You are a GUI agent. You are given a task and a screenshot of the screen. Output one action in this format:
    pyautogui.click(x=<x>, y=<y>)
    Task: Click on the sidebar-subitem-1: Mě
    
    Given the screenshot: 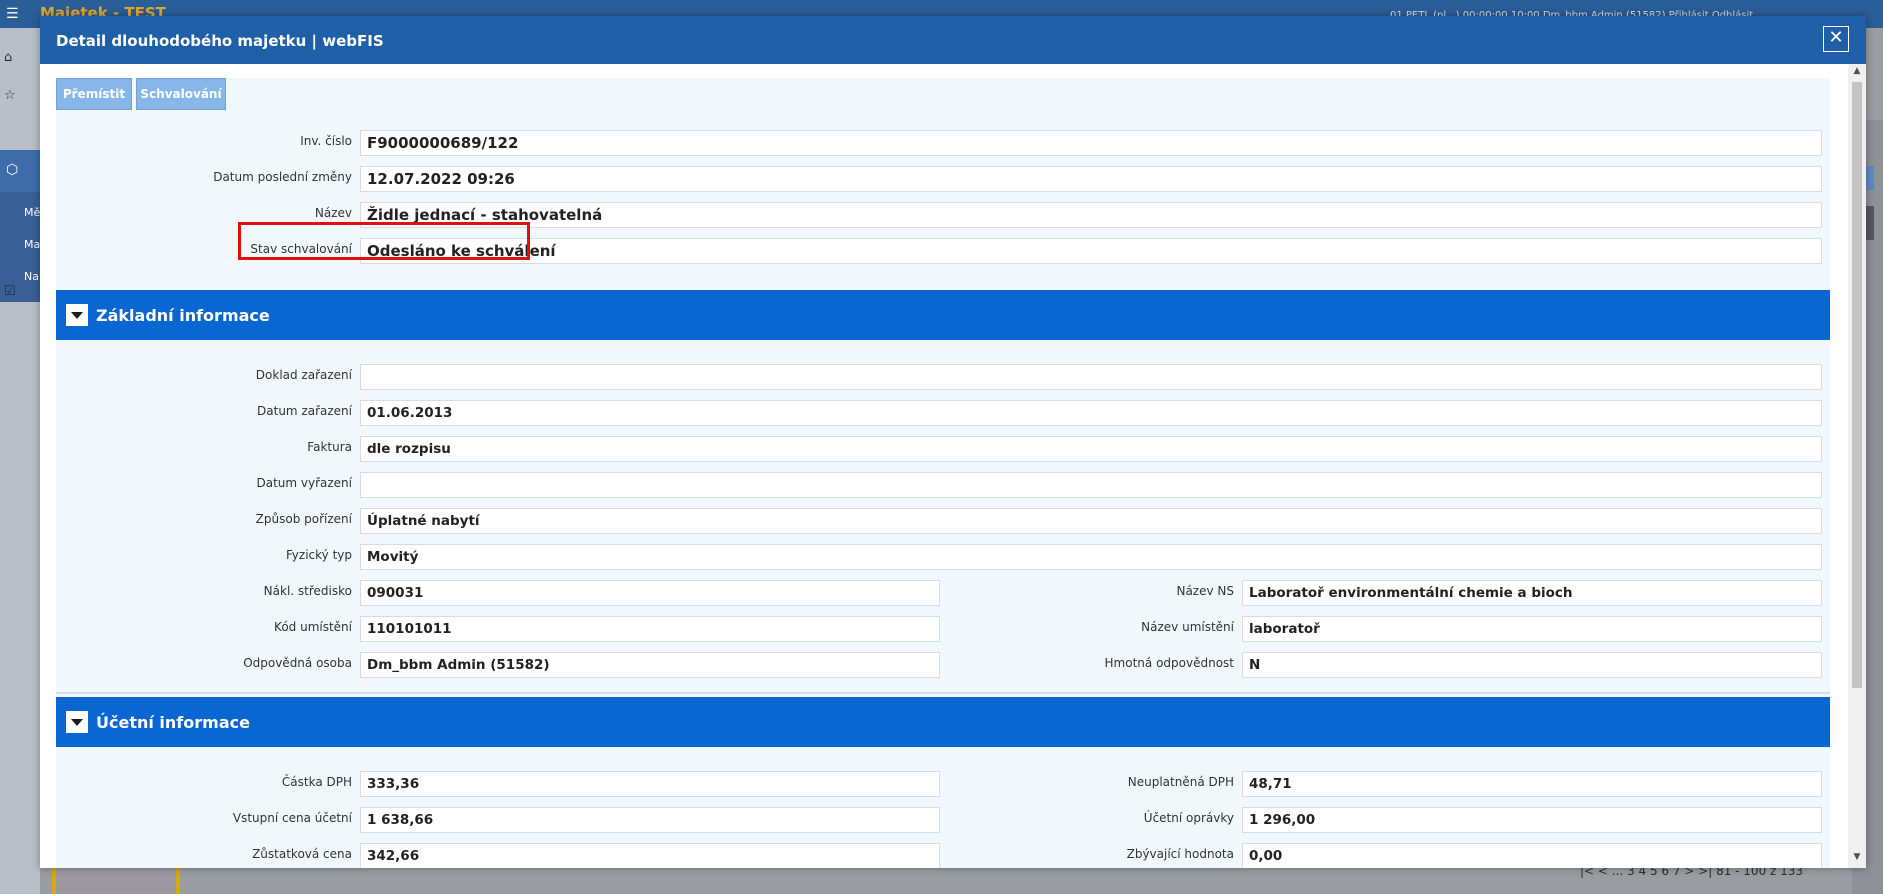 What is the action you would take?
    pyautogui.click(x=32, y=212)
    